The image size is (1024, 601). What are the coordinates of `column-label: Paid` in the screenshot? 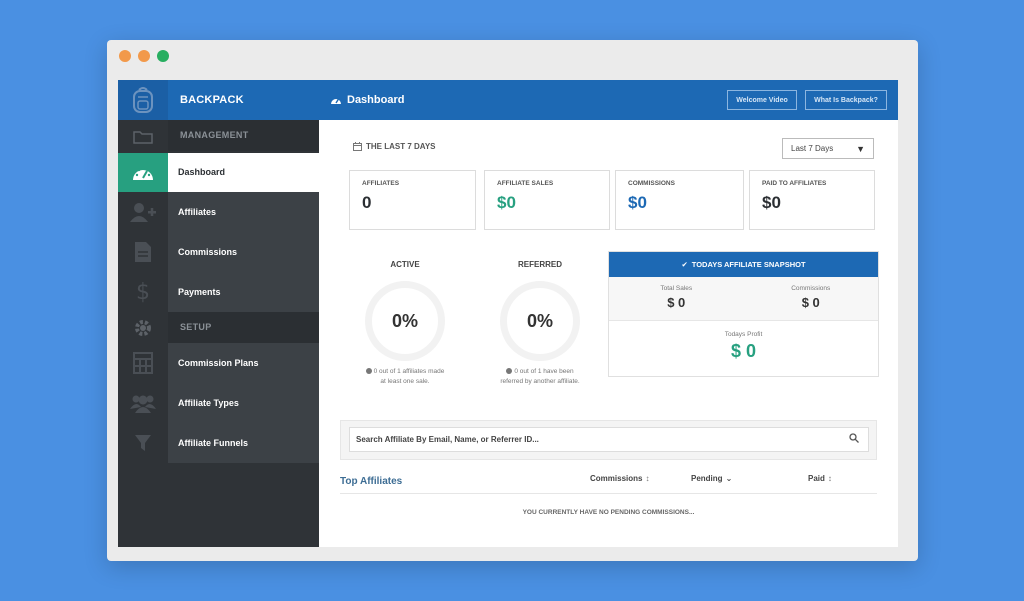 It's located at (816, 478).